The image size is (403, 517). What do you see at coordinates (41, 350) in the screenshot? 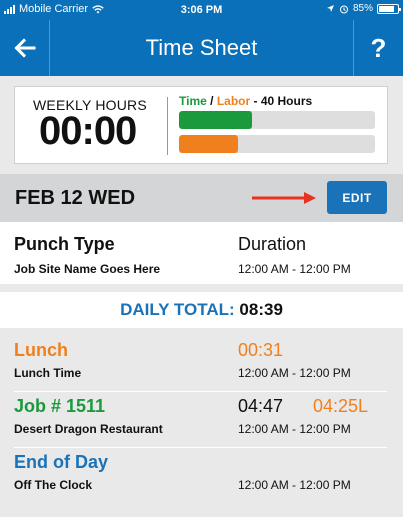
I see `entry-title: Lunch` at bounding box center [41, 350].